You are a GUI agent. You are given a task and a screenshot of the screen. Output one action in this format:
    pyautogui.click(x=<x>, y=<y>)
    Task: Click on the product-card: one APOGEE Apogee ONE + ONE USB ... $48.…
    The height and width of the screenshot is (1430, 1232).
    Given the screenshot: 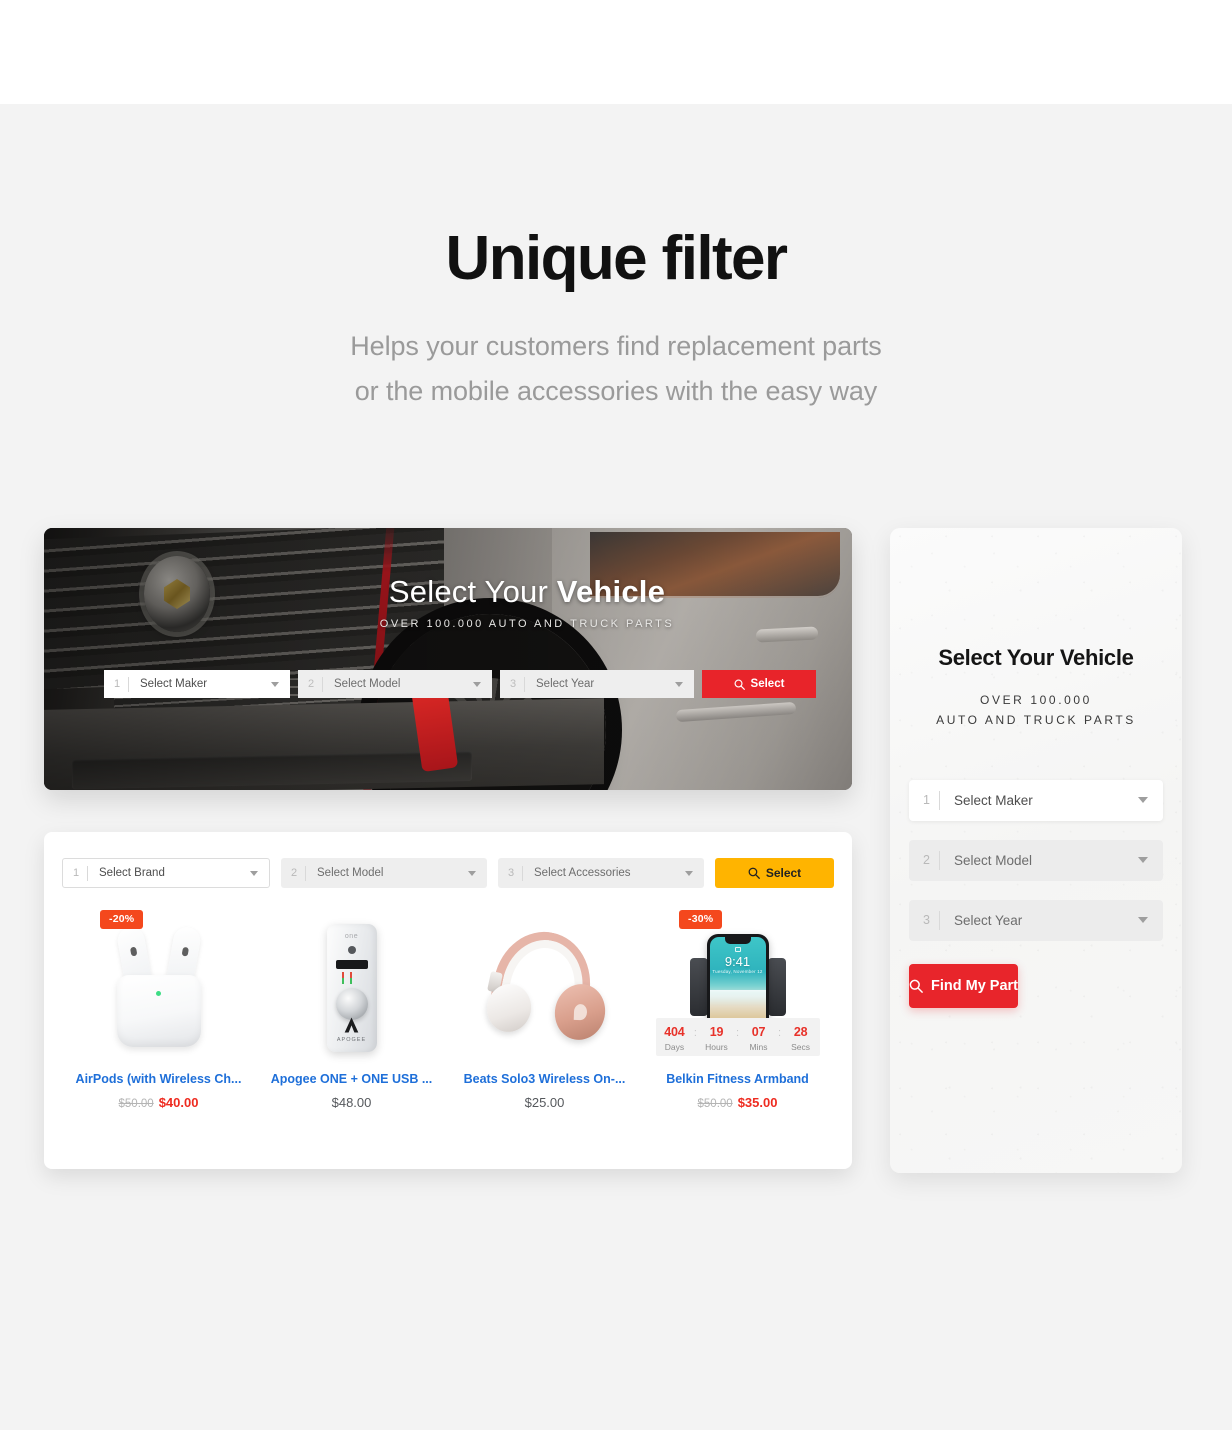 What is the action you would take?
    pyautogui.click(x=351, y=1005)
    